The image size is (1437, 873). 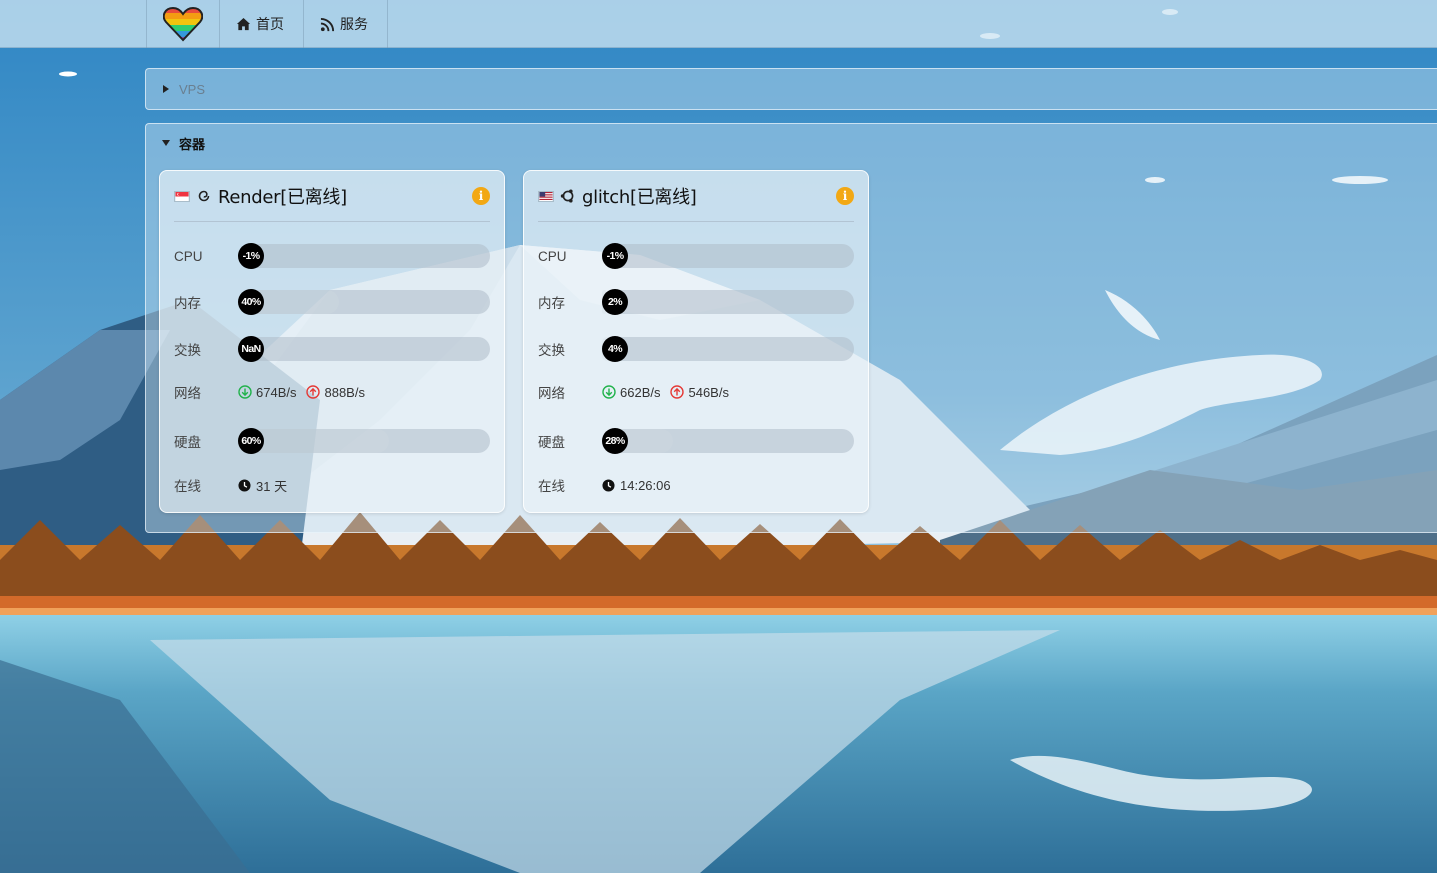 What do you see at coordinates (251, 302) in the screenshot?
I see `memory-value: 40%` at bounding box center [251, 302].